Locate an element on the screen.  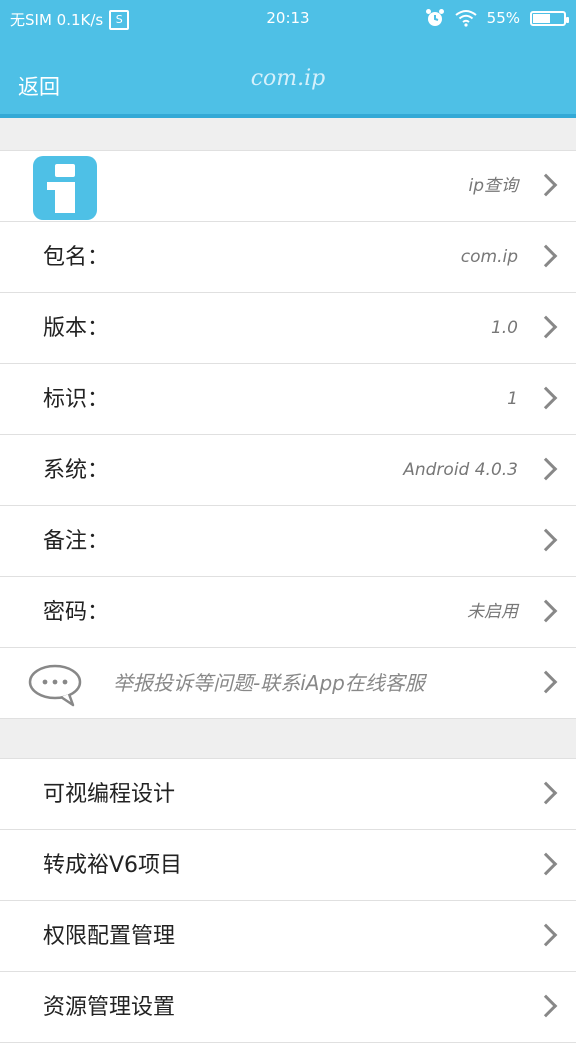
row-value: 1 is located at coordinates (512, 399).